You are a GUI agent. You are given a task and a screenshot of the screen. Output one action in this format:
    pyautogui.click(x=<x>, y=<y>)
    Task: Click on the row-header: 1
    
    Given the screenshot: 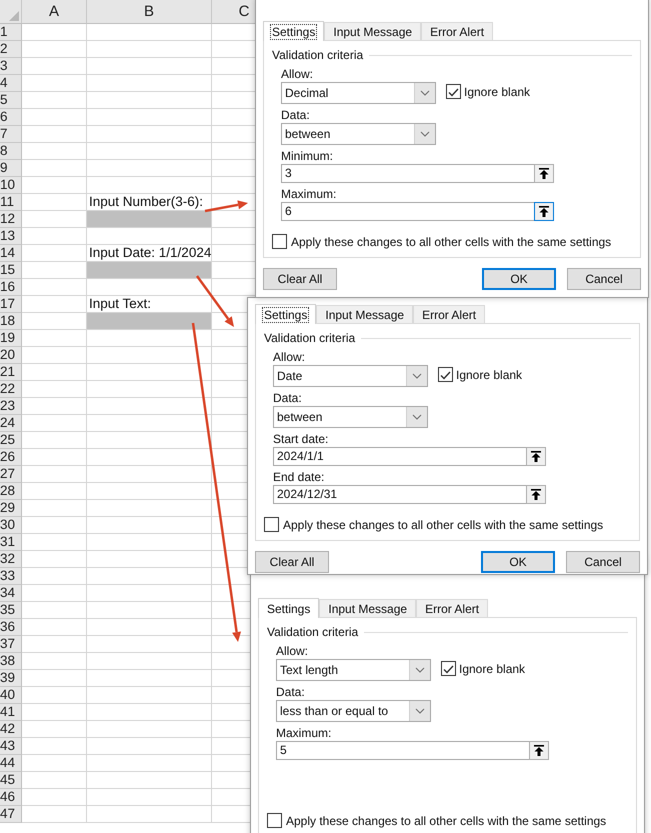 What is the action you would take?
    pyautogui.click(x=11, y=32)
    